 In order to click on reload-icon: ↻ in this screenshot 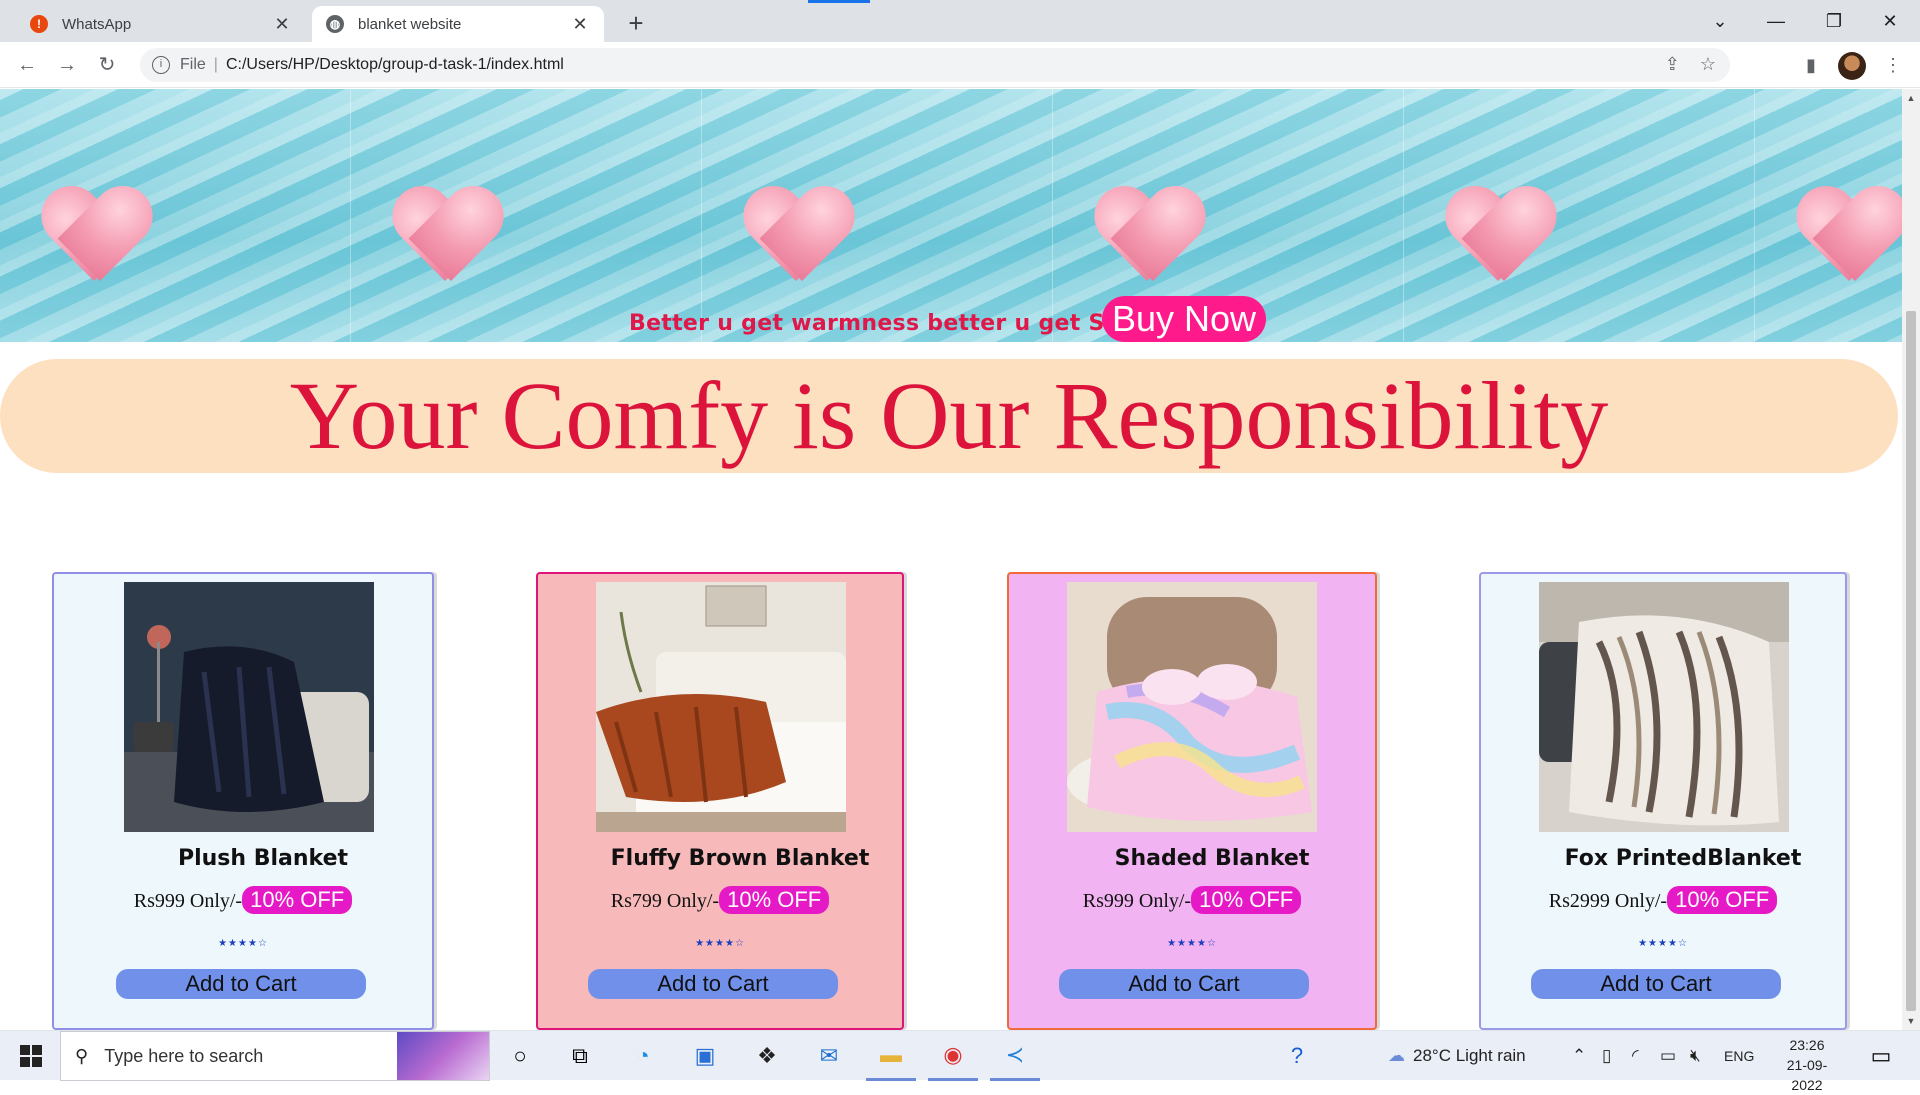, I will do `click(107, 65)`.